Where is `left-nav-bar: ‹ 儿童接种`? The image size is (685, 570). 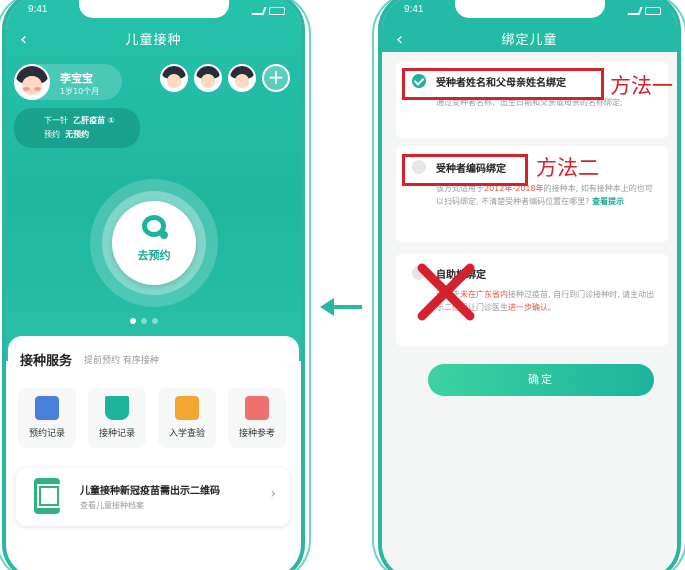 left-nav-bar: ‹ 儿童接种 is located at coordinates (153, 41).